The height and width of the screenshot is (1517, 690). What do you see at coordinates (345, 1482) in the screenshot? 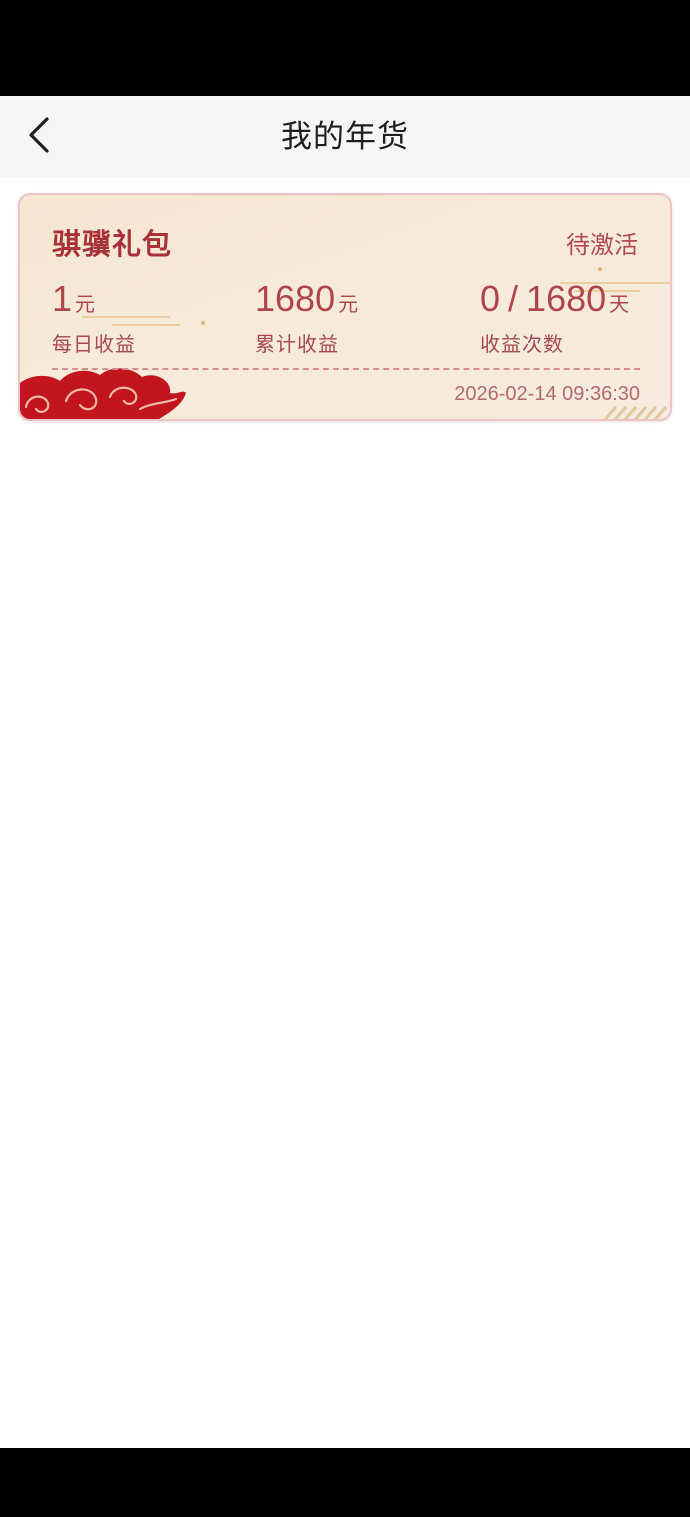
I see `system-navigation-bar` at bounding box center [345, 1482].